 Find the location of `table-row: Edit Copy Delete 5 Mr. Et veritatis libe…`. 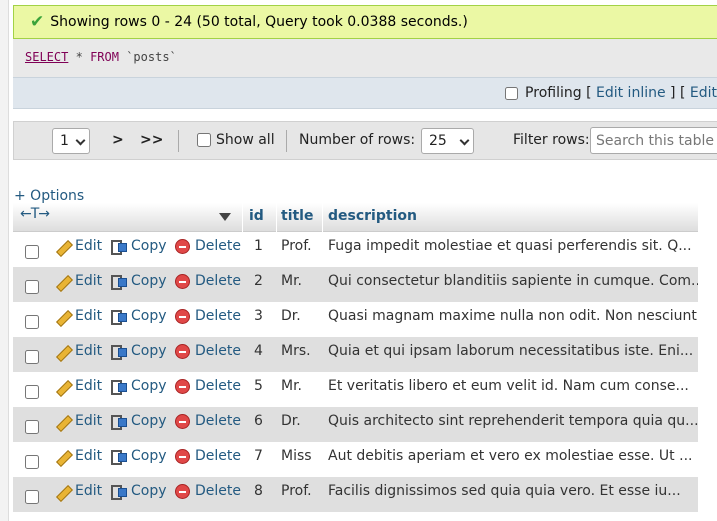

table-row: Edit Copy Delete 5 Mr. Et veritatis libe… is located at coordinates (355, 389).